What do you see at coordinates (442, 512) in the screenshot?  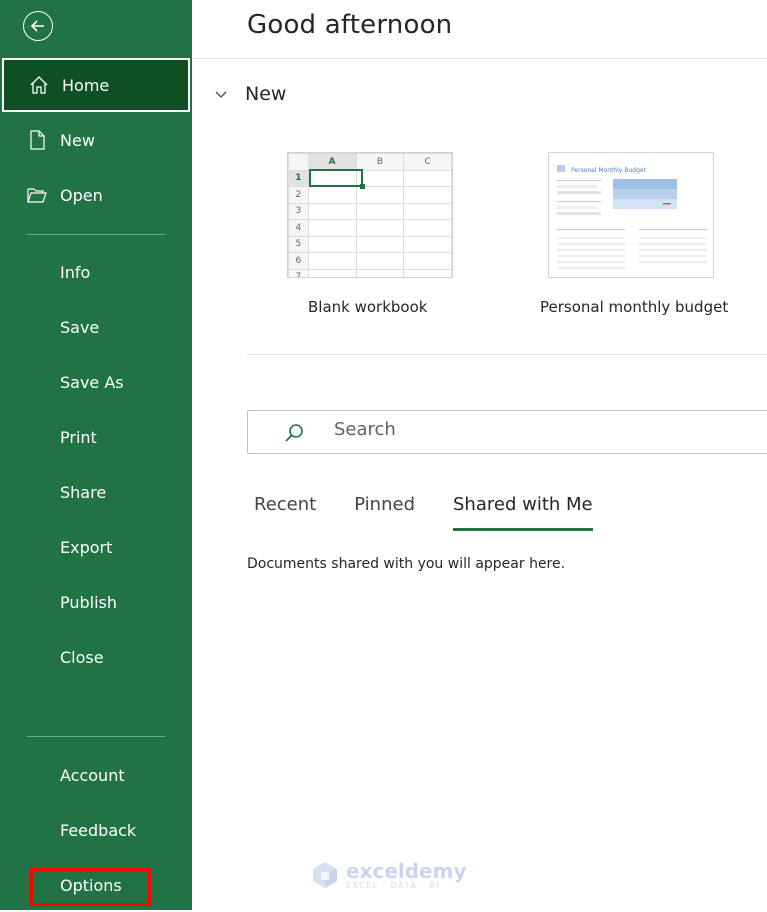 I see `file-tabs: Recent Pinned Shared with Me` at bounding box center [442, 512].